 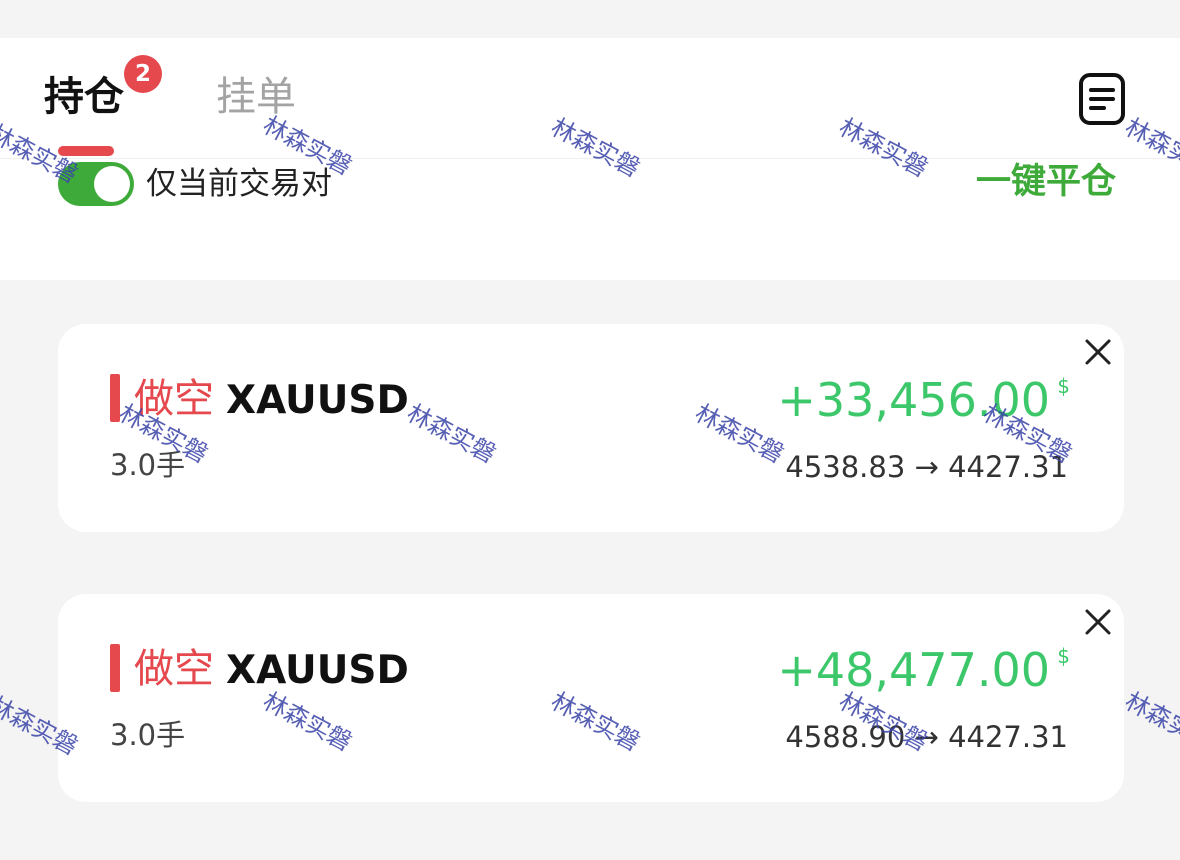 I want to click on active-tab-indicator, so click(x=86, y=151).